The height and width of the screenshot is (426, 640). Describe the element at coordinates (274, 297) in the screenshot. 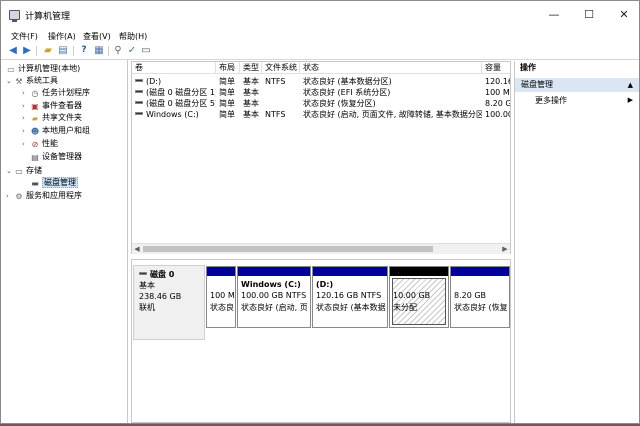

I see `partition-windows-c: Windows (C:) 100.00 GB NTFS 状态良好 (启动, 页` at that location.